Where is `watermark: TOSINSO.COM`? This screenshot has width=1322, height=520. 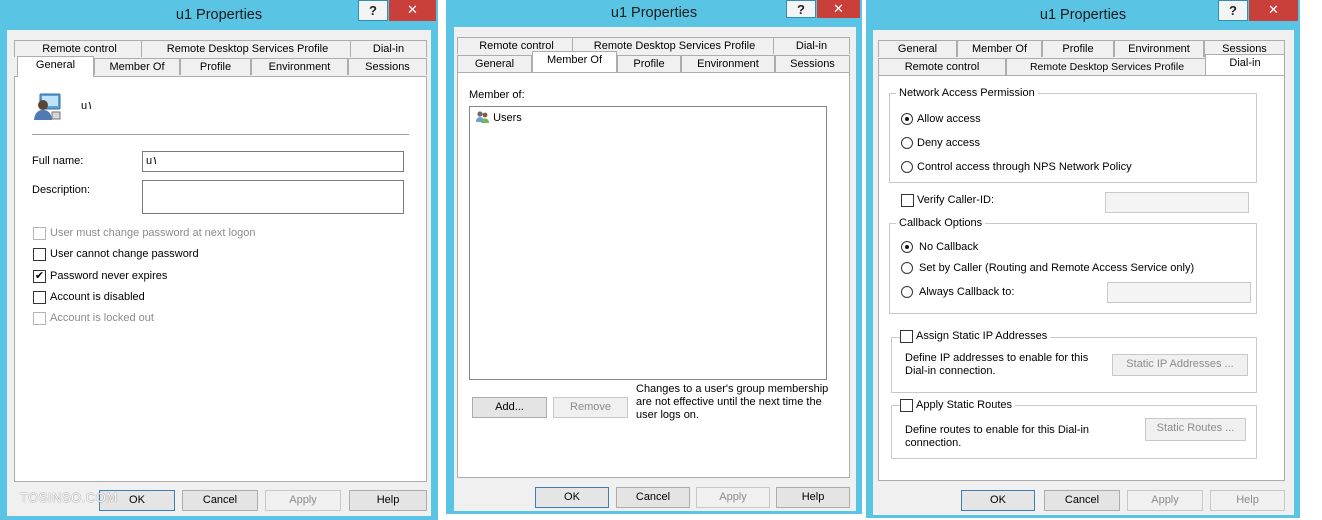
watermark: TOSINSO.COM is located at coordinates (69, 497).